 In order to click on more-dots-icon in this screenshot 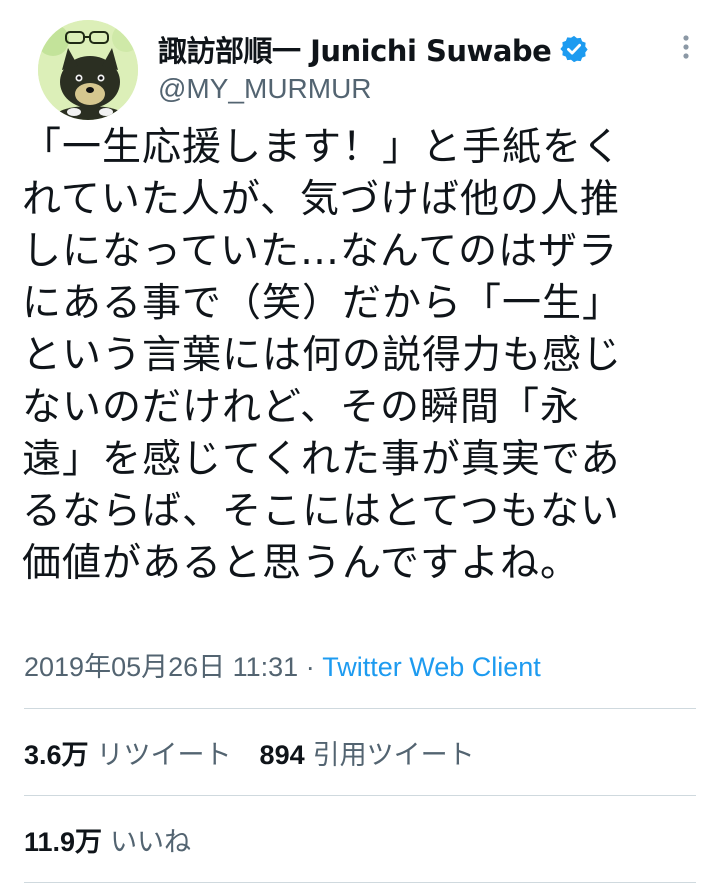, I will do `click(686, 47)`.